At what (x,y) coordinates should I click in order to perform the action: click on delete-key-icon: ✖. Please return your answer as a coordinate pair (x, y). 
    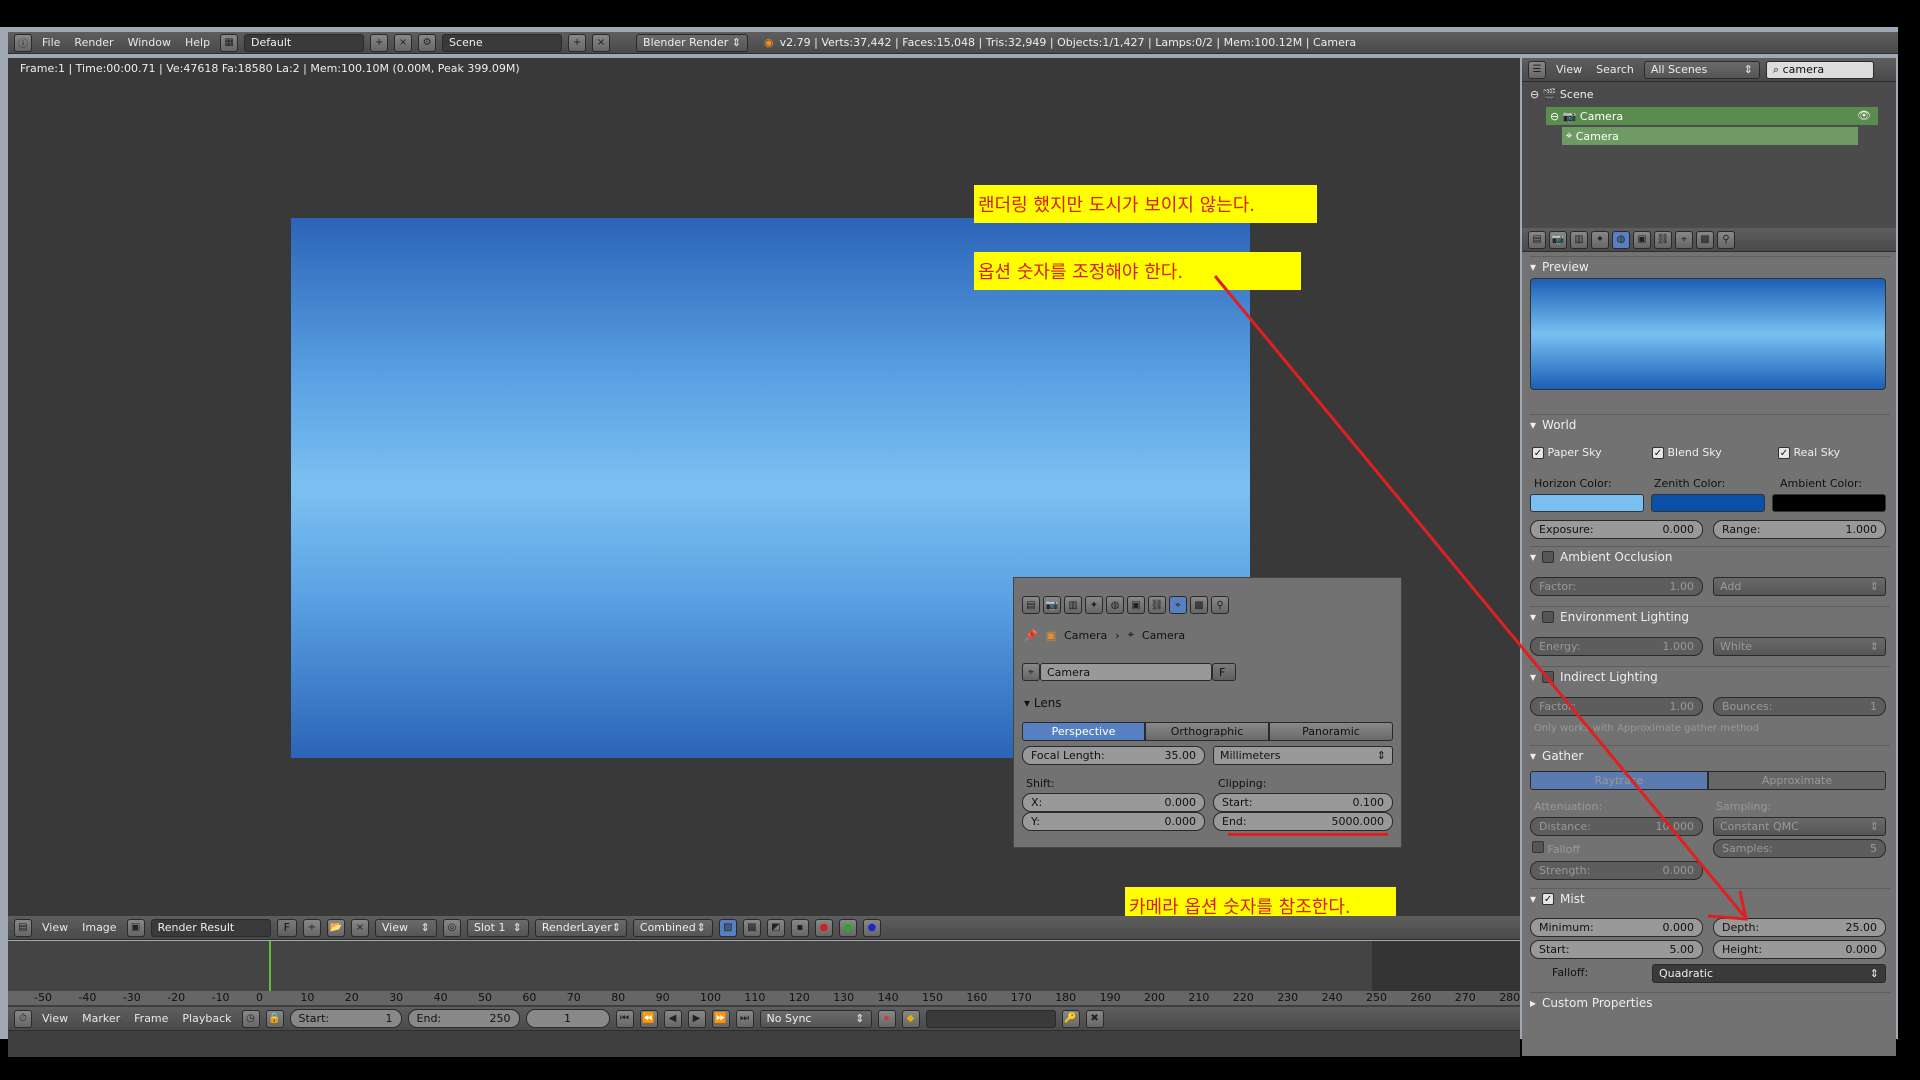
    Looking at the image, I should click on (1094, 1018).